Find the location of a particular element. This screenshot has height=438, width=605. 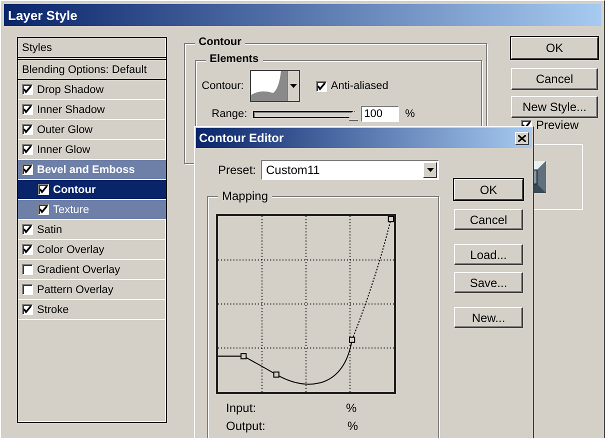

input-label: Input: is located at coordinates (241, 408).